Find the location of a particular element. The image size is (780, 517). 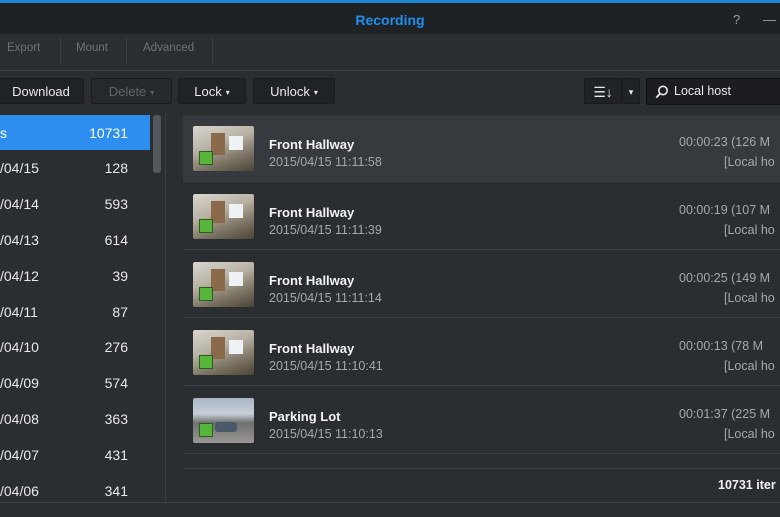

sidebar-item-label: /04/15 is located at coordinates (19, 168).